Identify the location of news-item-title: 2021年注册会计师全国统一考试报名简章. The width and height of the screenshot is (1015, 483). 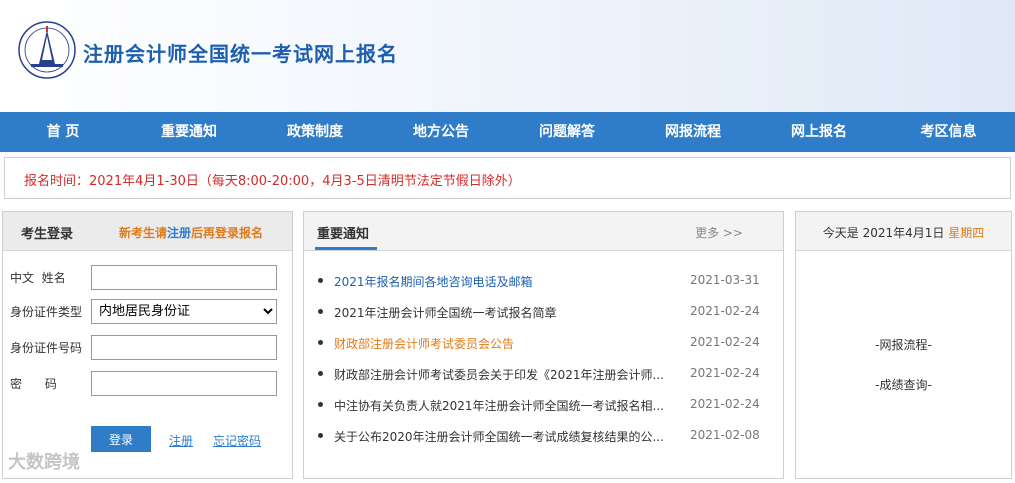
(499, 312).